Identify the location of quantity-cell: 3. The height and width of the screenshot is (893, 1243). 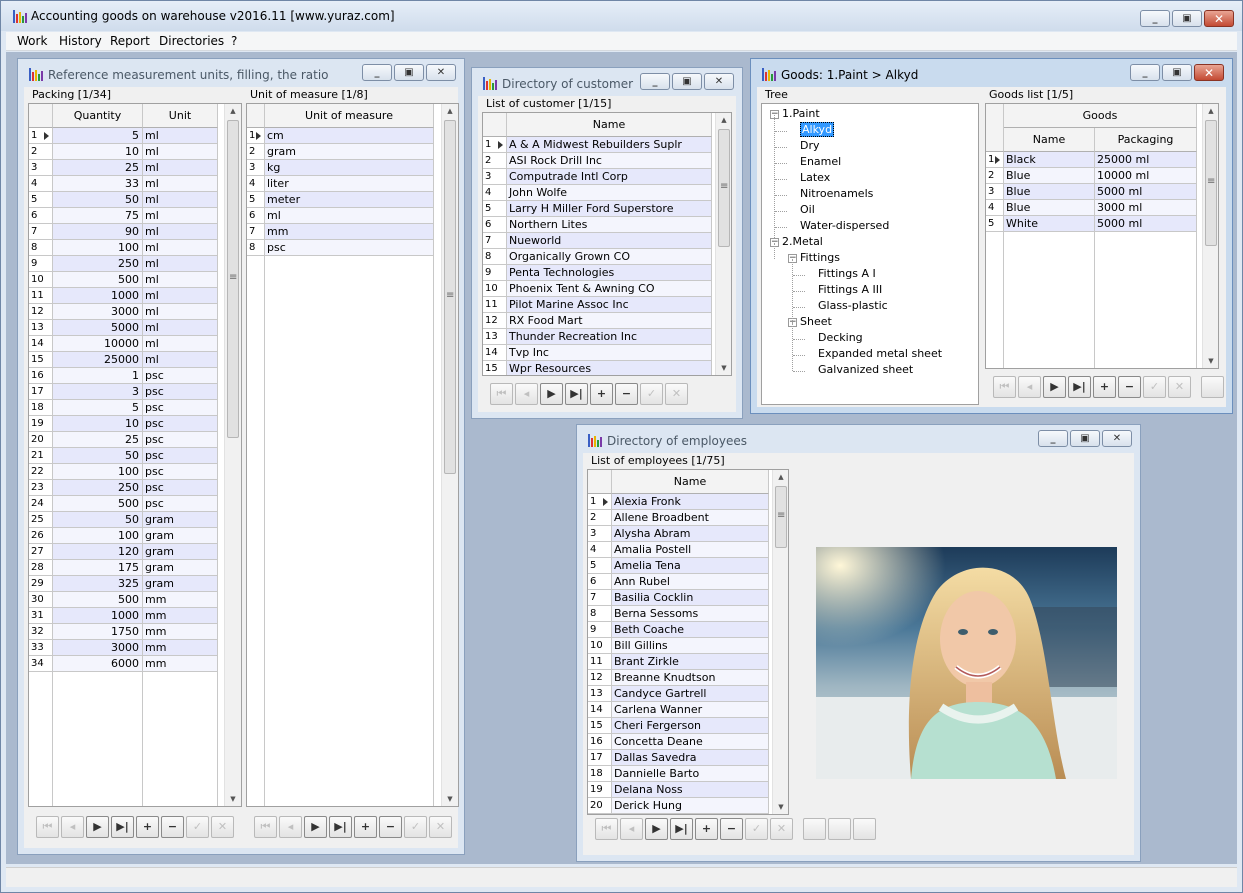
(98, 392).